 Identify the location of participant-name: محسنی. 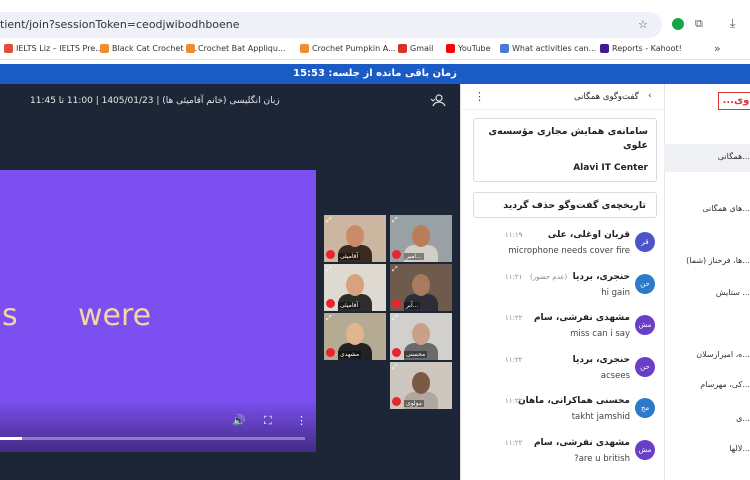
(416, 354).